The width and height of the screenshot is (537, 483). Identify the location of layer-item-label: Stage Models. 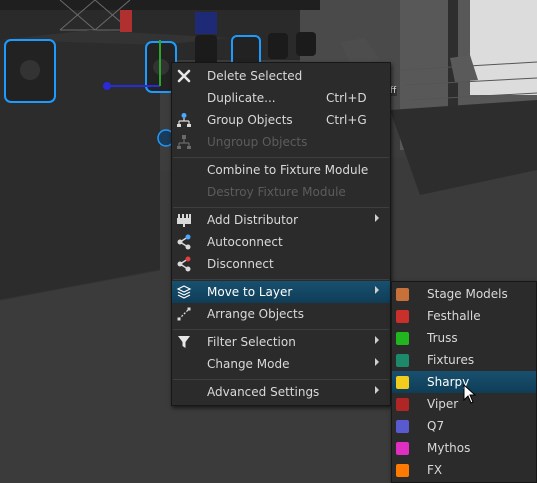
(467, 294).